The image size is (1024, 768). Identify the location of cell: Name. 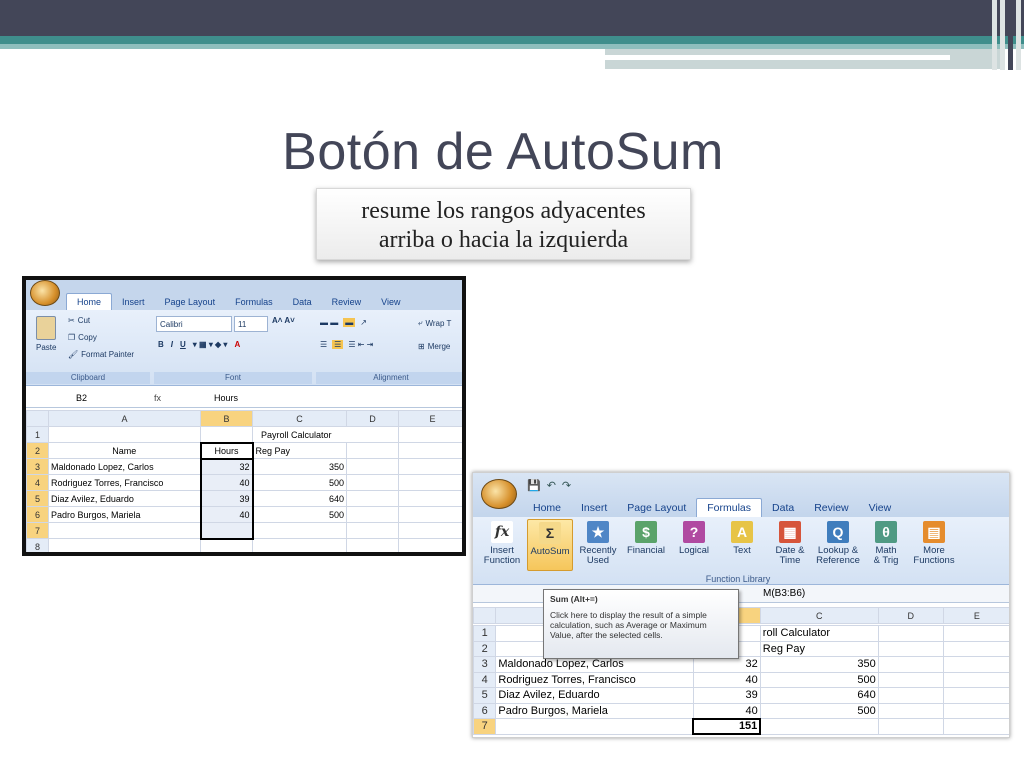
(124, 450).